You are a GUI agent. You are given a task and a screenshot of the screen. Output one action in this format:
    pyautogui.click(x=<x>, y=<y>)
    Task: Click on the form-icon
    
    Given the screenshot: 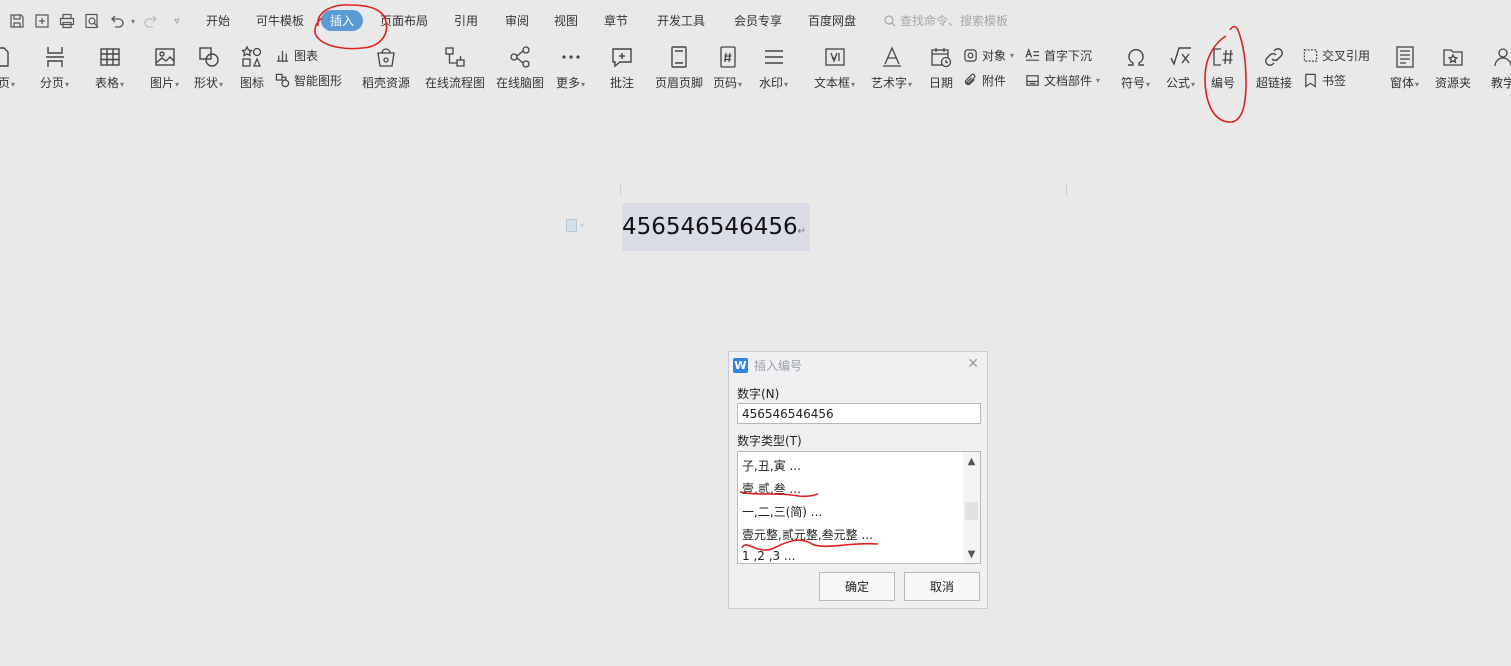 What is the action you would take?
    pyautogui.click(x=1405, y=57)
    